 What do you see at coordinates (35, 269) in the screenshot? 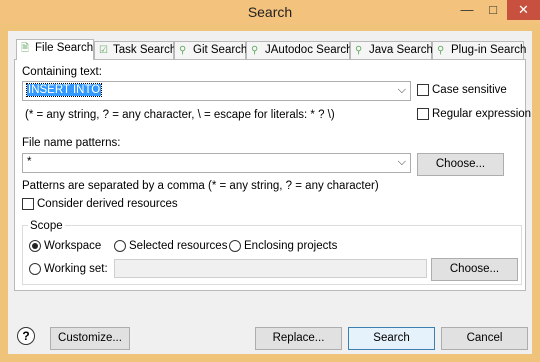
I see `working-set-radio` at bounding box center [35, 269].